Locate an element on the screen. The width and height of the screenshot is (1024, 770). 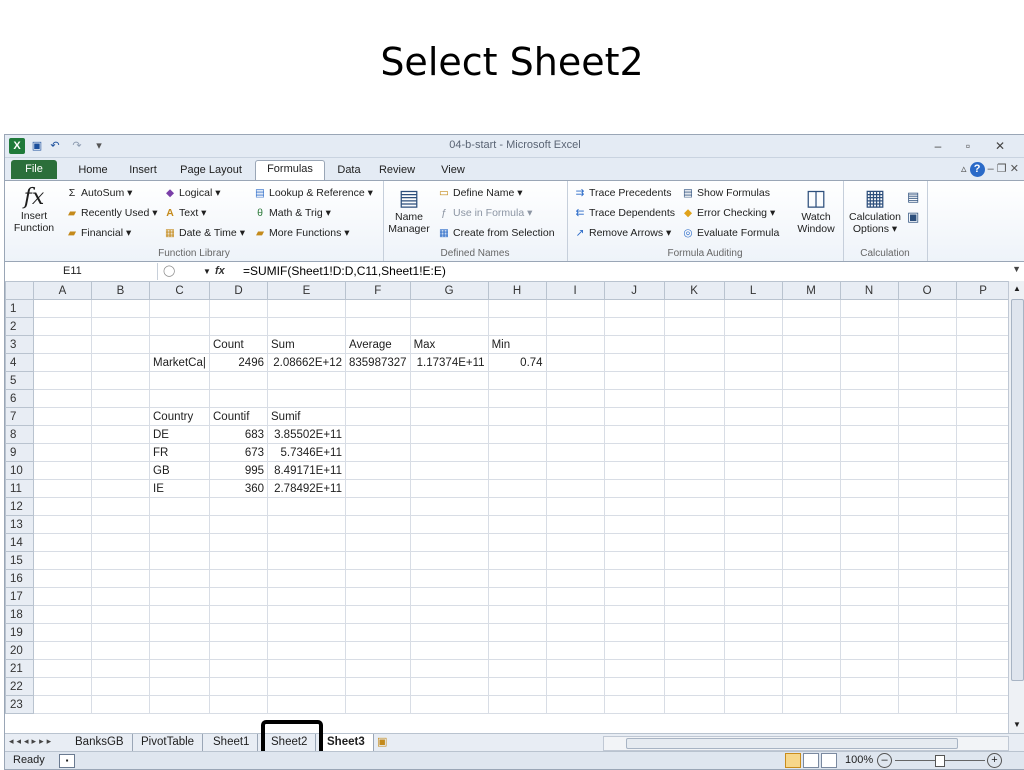
trace-precedents-button: ⇉ Trace Precedents is located at coordinates (622, 193).